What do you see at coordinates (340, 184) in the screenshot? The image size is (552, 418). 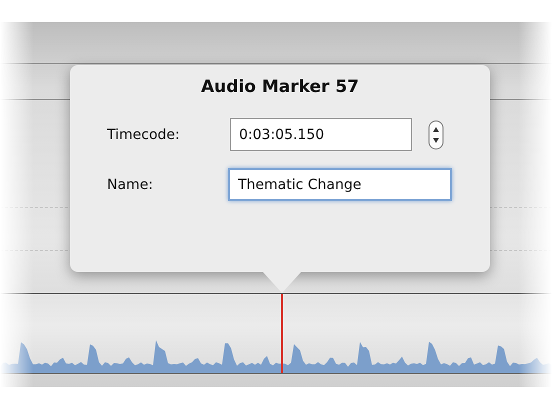 I see `name-field: Thematic Change` at bounding box center [340, 184].